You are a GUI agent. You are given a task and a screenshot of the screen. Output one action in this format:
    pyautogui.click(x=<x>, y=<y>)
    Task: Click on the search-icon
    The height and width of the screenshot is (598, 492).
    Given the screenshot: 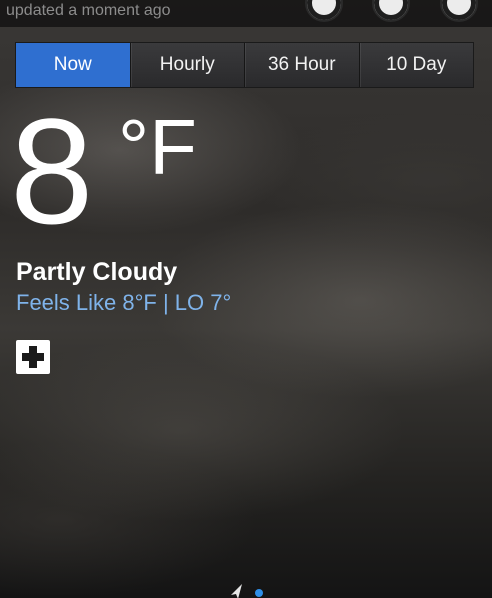 What is the action you would take?
    pyautogui.click(x=391, y=11)
    